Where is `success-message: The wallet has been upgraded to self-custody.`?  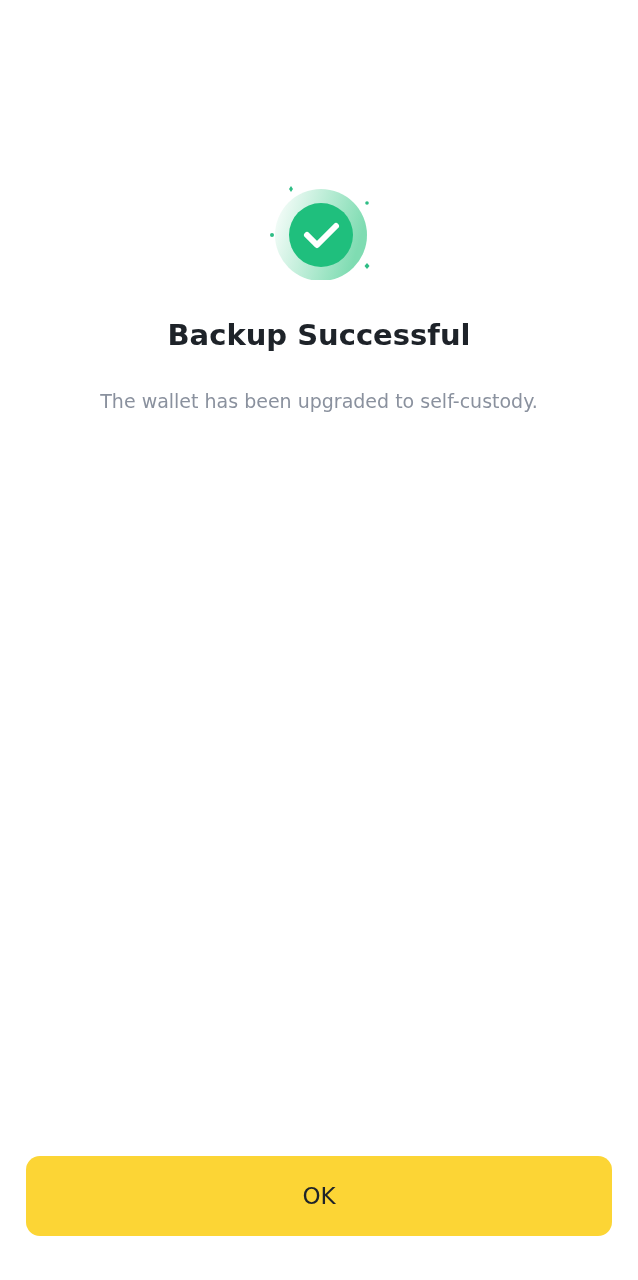 success-message: The wallet has been upgraded to self-custody. is located at coordinates (319, 401).